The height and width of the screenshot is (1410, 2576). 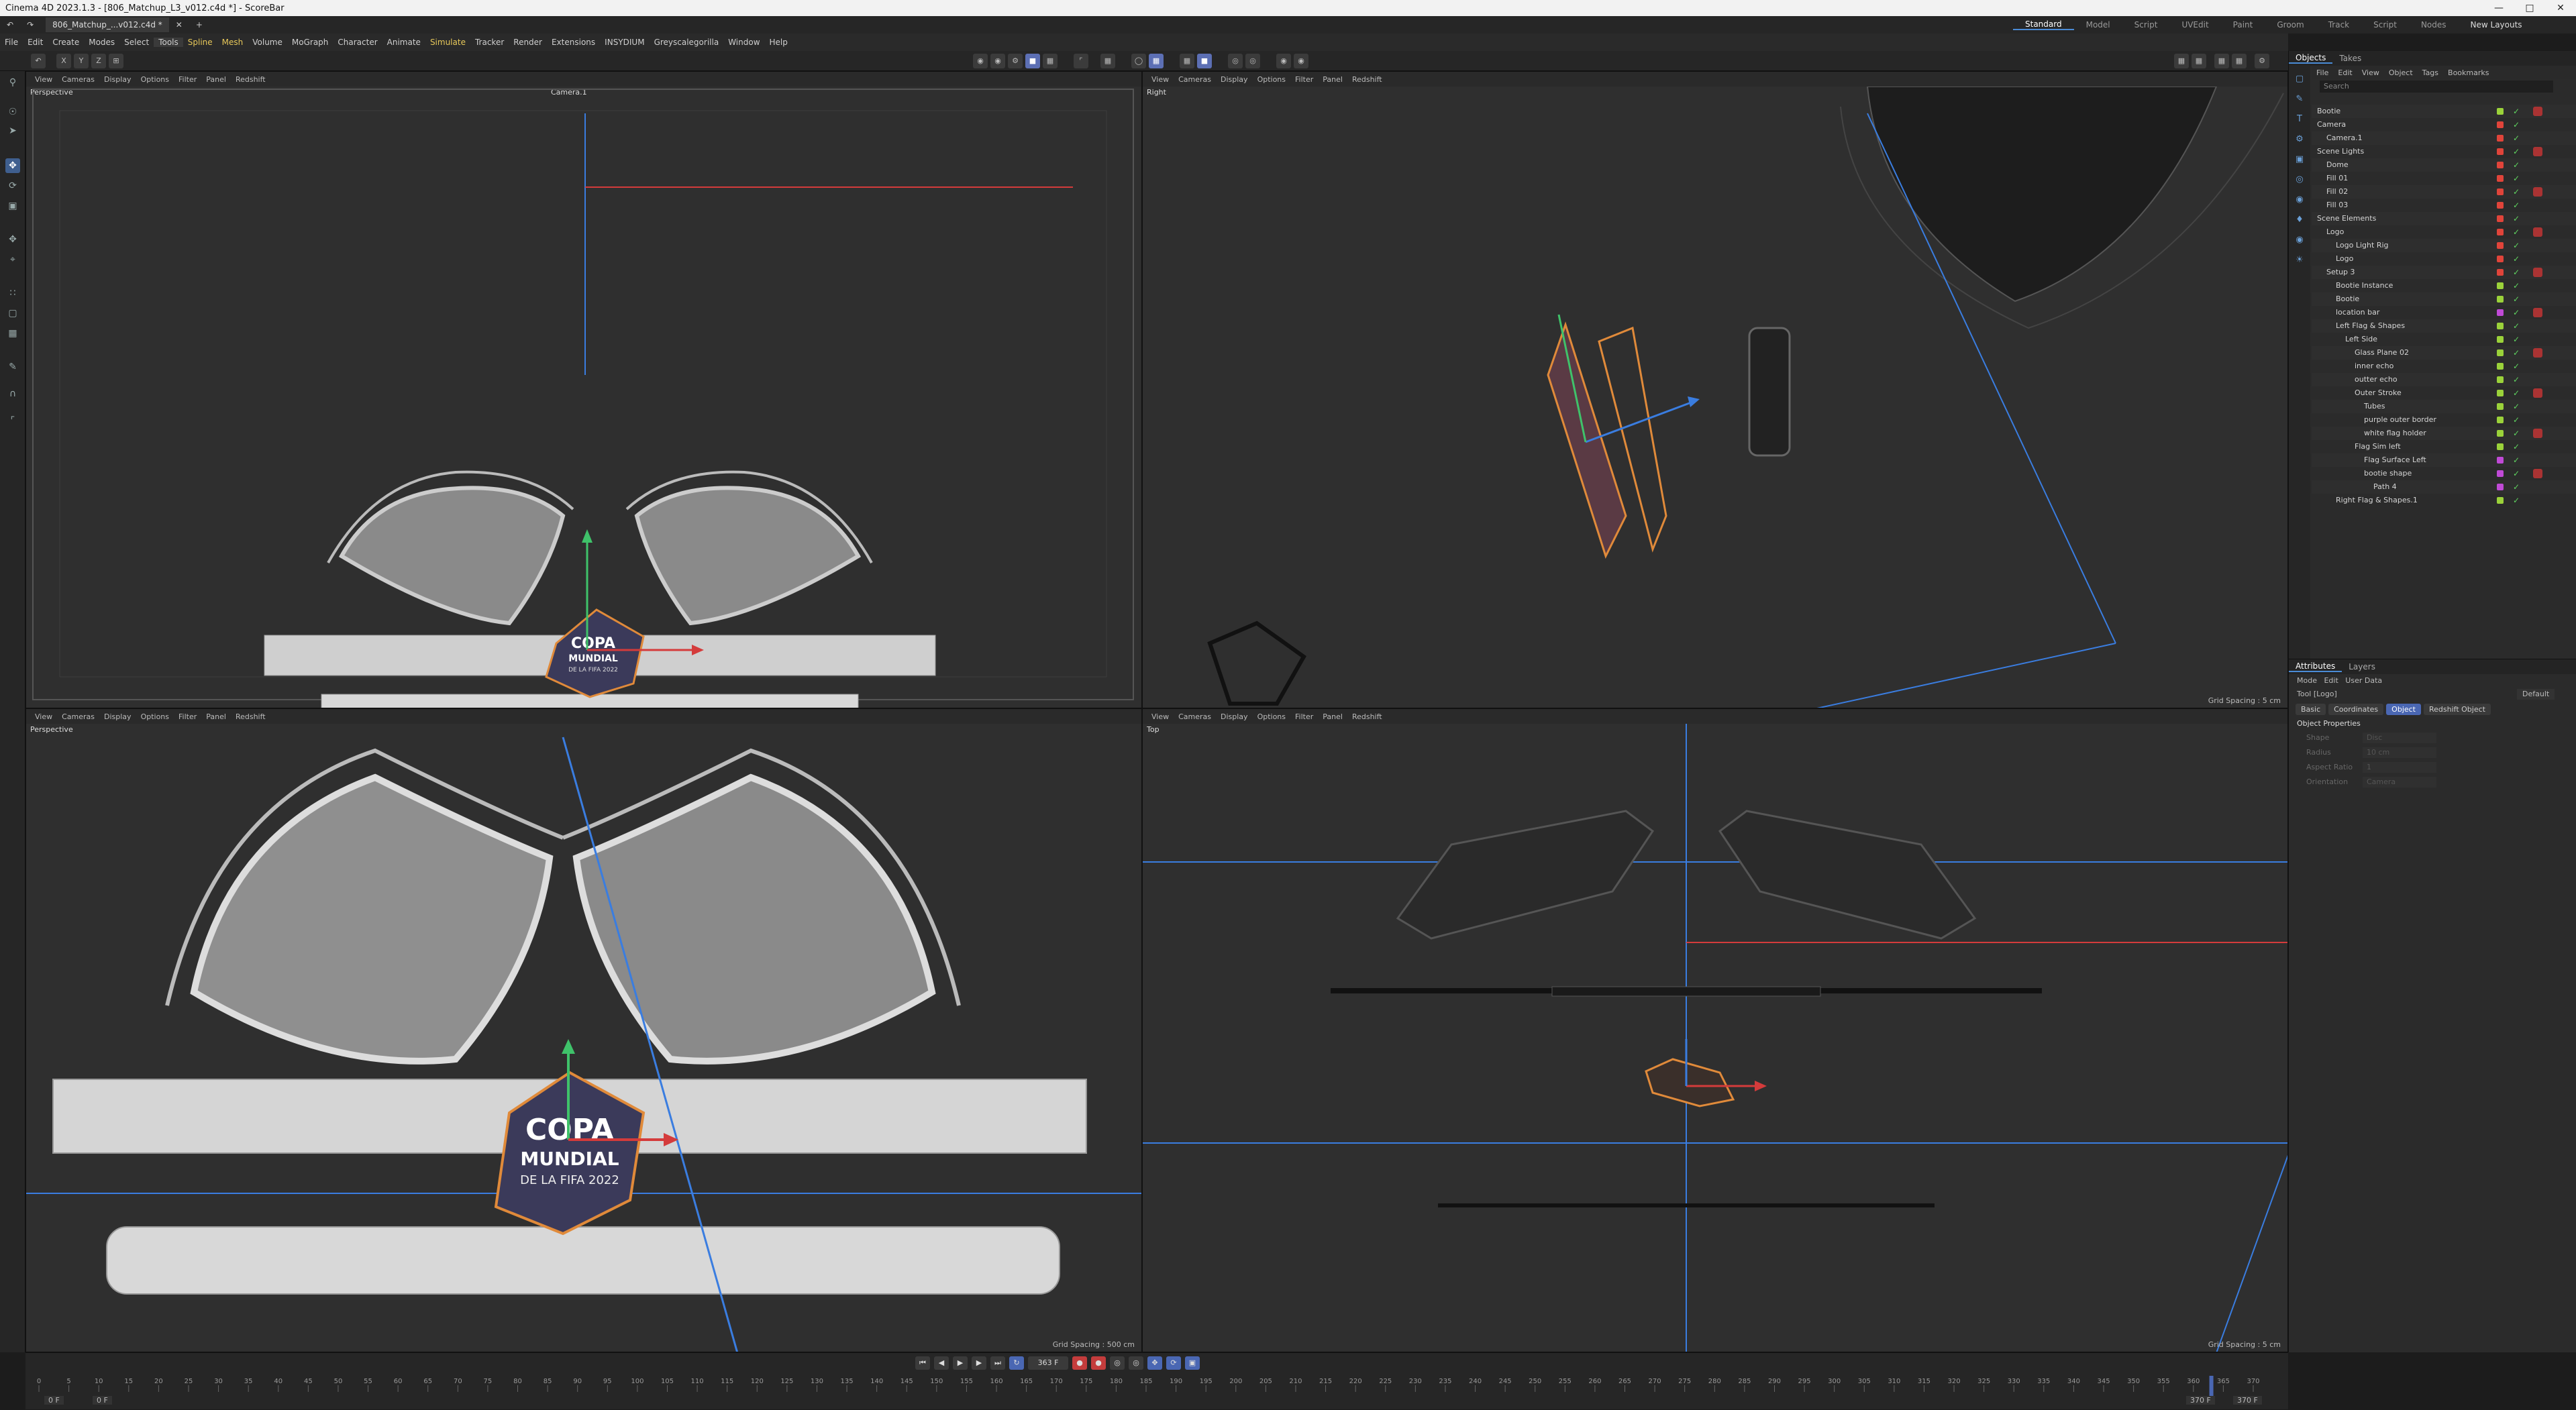 What do you see at coordinates (168, 42) in the screenshot?
I see `menu-tools: Tools` at bounding box center [168, 42].